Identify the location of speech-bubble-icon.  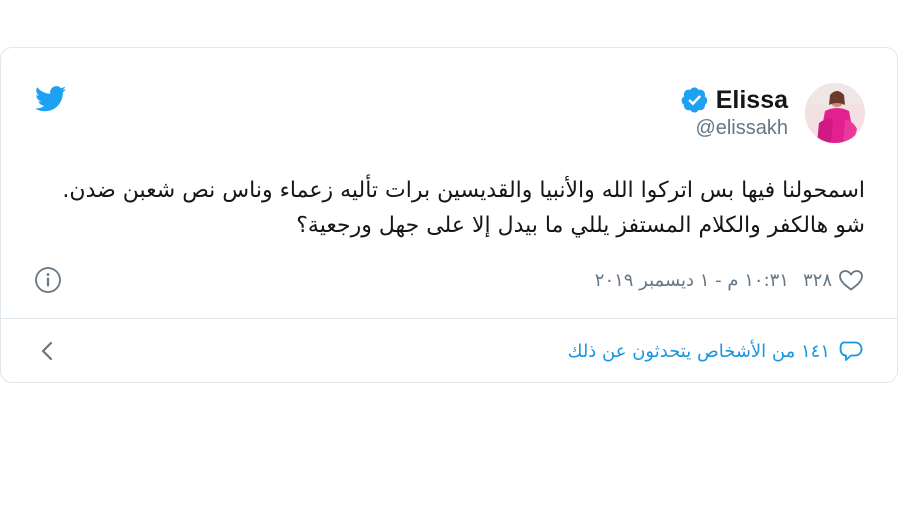
(851, 351).